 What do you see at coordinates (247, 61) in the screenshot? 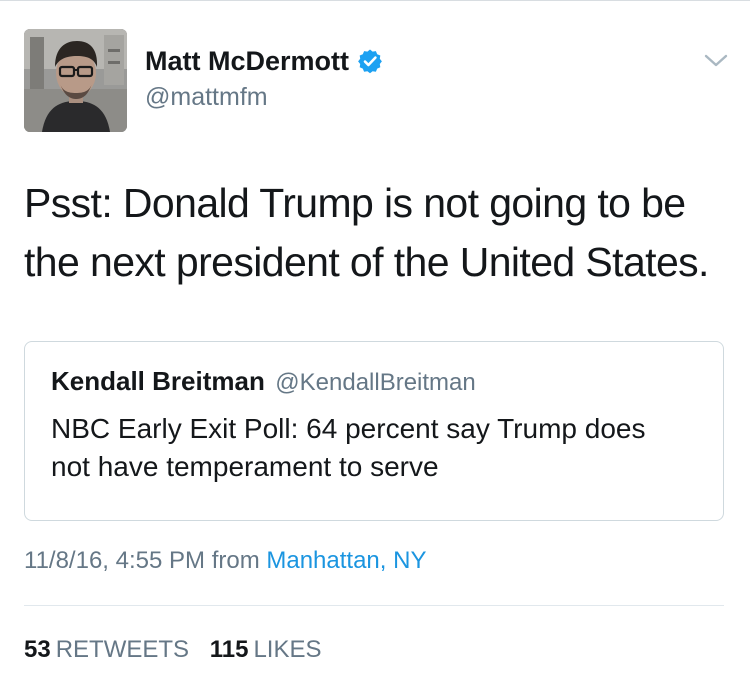
I see `author-name: Matt McDermott` at bounding box center [247, 61].